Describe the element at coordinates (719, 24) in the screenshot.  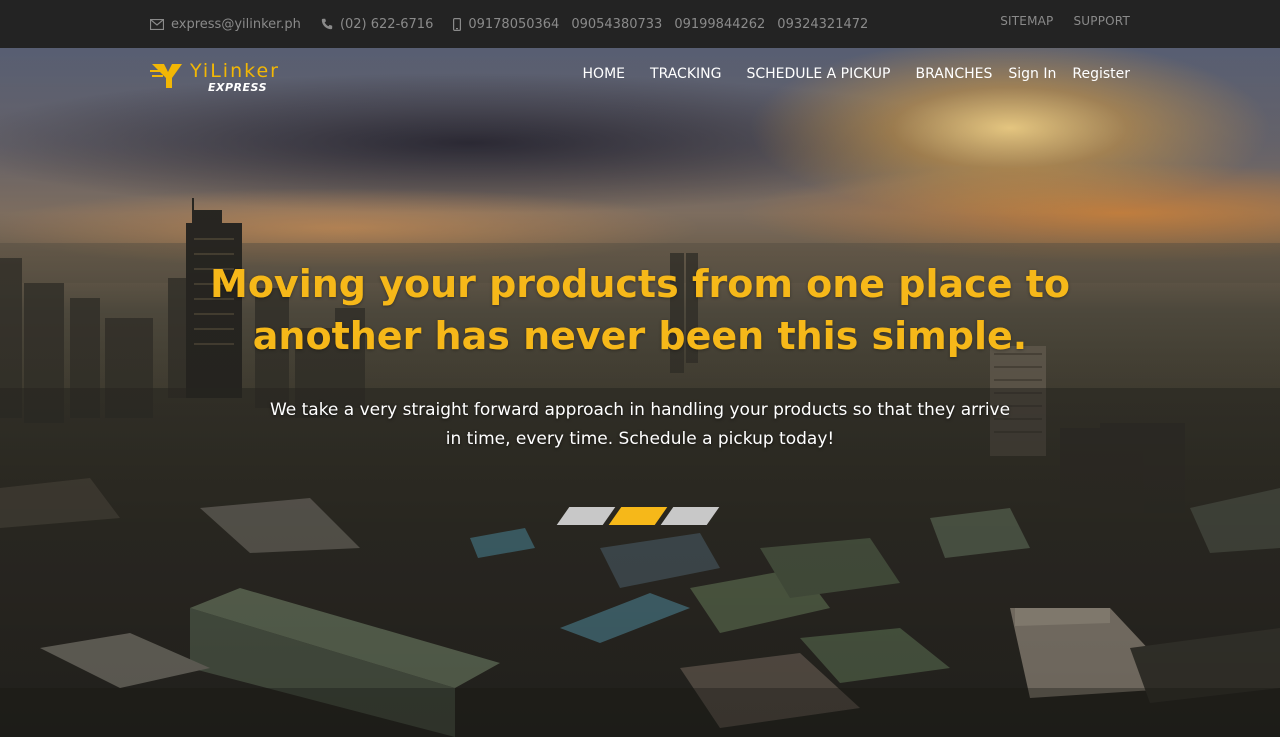
I see `mobile-number: 09199844262` at that location.